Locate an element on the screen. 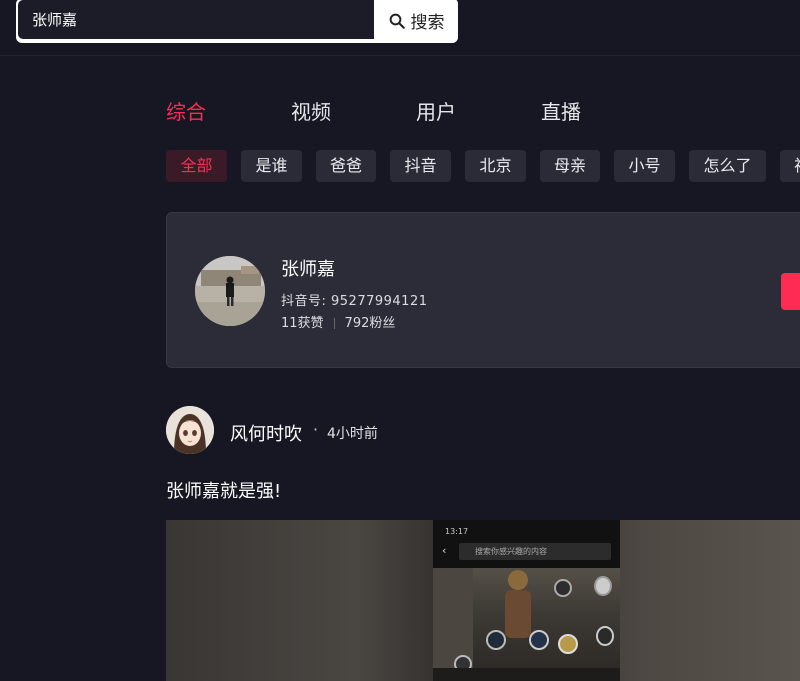 The width and height of the screenshot is (800, 681). user-stats: 11获赞 792粉丝 is located at coordinates (338, 321).